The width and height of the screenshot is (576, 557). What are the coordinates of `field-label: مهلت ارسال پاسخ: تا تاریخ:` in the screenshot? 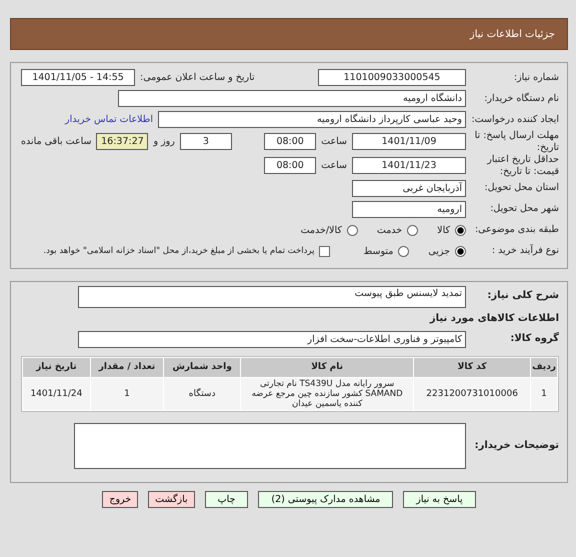 It's located at (516, 142).